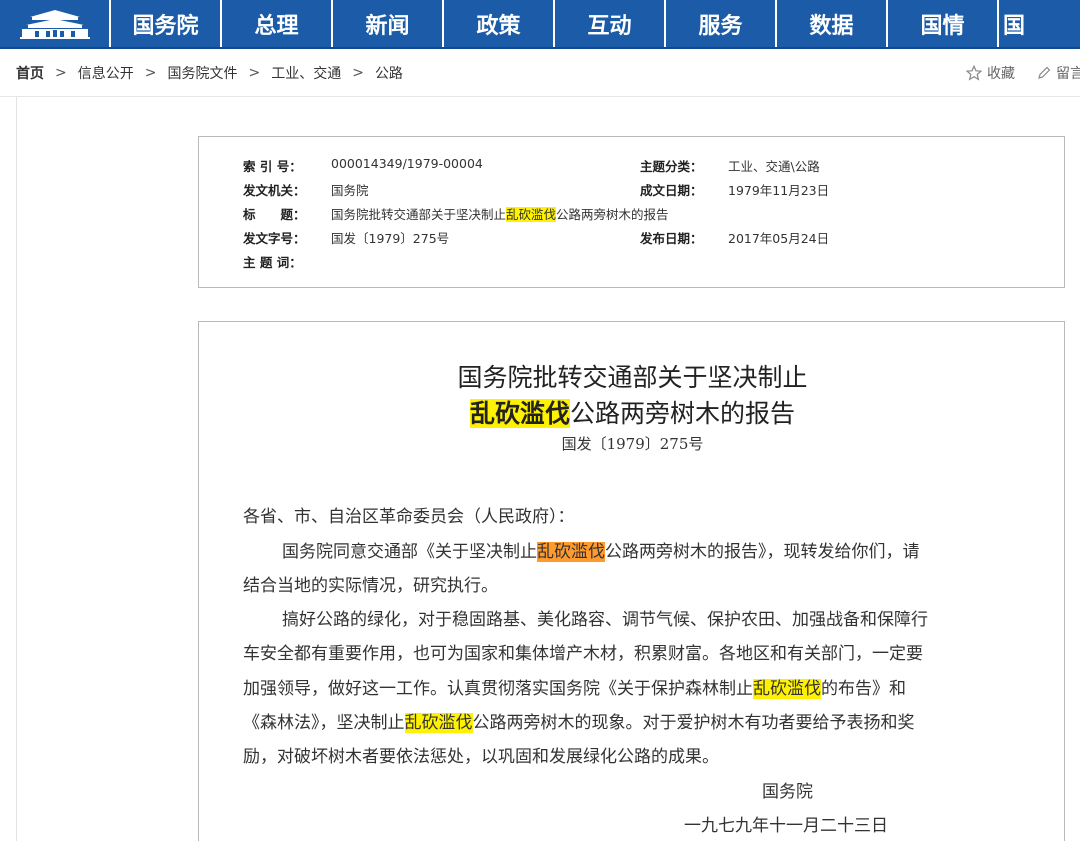 The image size is (1080, 841). What do you see at coordinates (943, 23) in the screenshot?
I see `nav-item-national-profile: 国情` at bounding box center [943, 23].